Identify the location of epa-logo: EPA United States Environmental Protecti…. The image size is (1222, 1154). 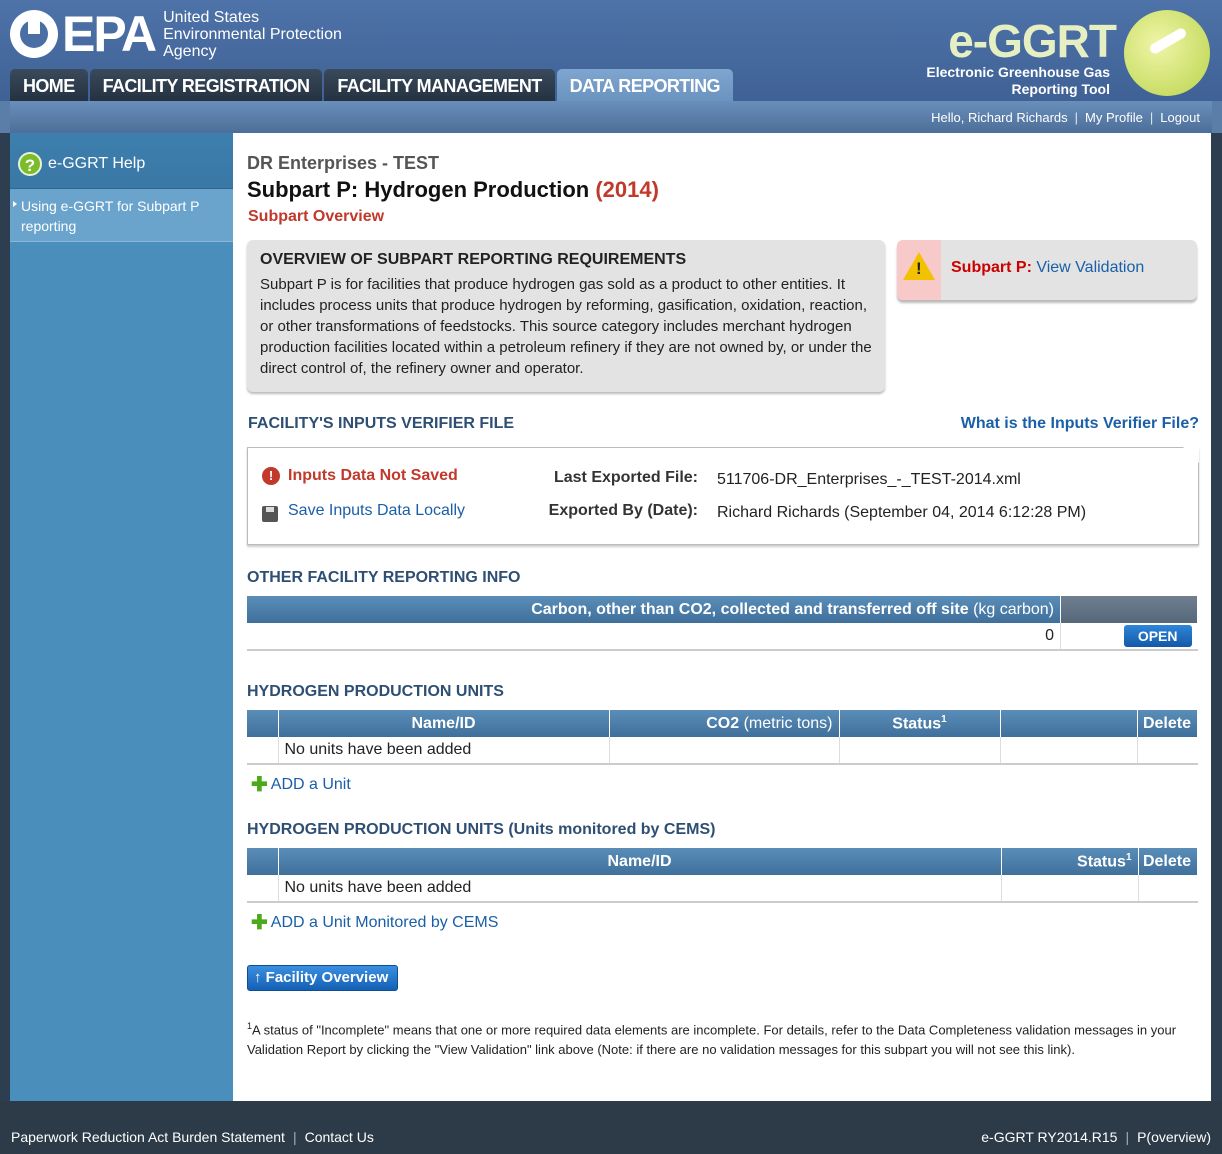
(176, 34).